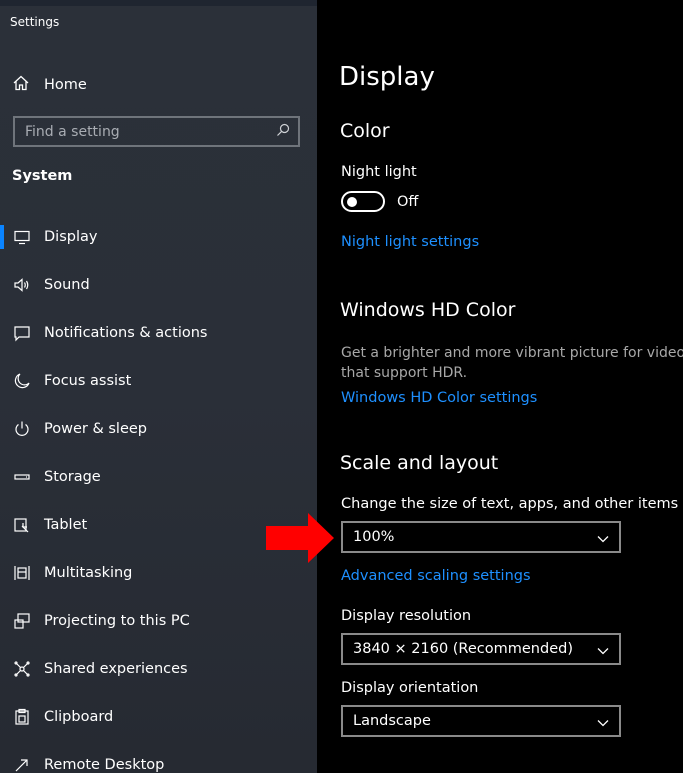  Describe the element at coordinates (22, 764) in the screenshot. I see `remote-desktop-icon` at that location.